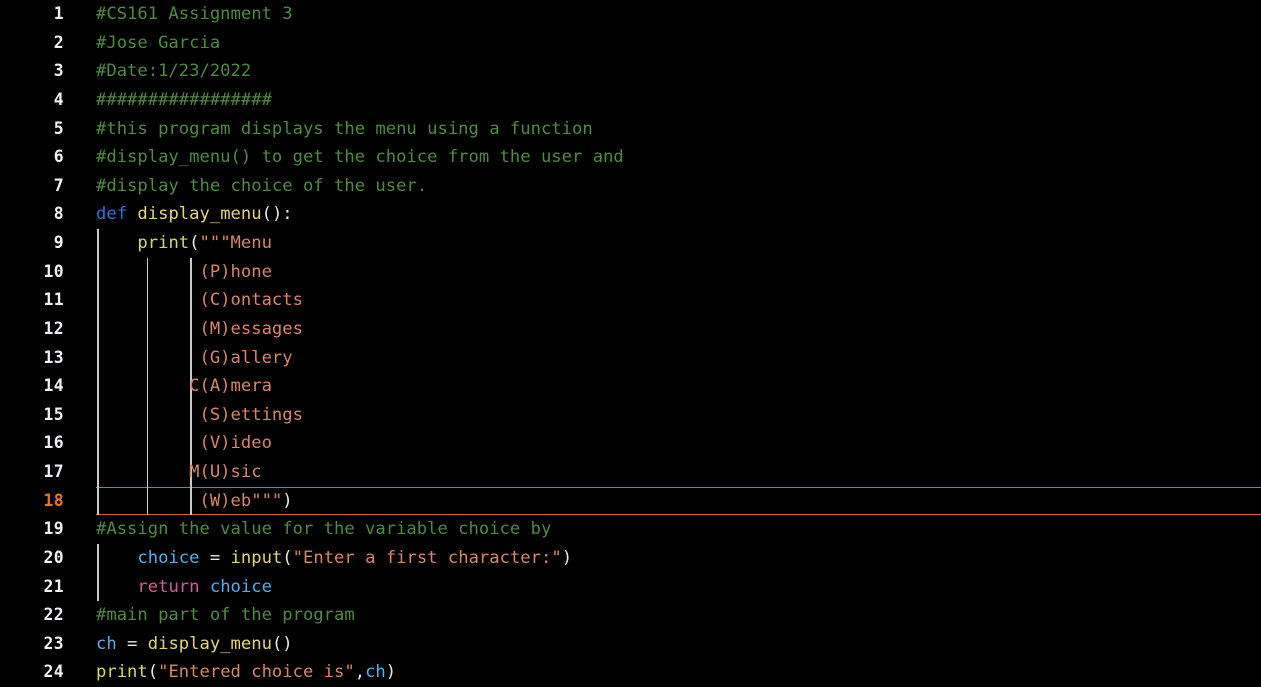 This screenshot has width=1261, height=687. Describe the element at coordinates (630, 71) in the screenshot. I see `code-line: 3 #Date:1/23/2022` at that location.